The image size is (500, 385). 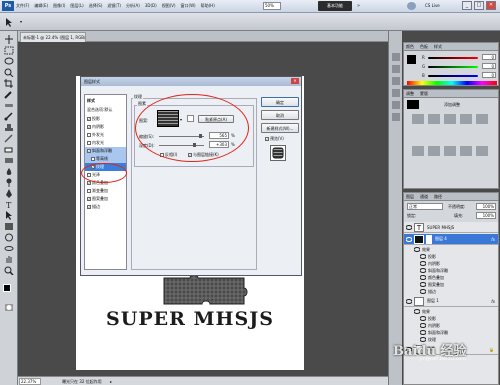 I want to click on red-input: 0, so click(x=489, y=57).